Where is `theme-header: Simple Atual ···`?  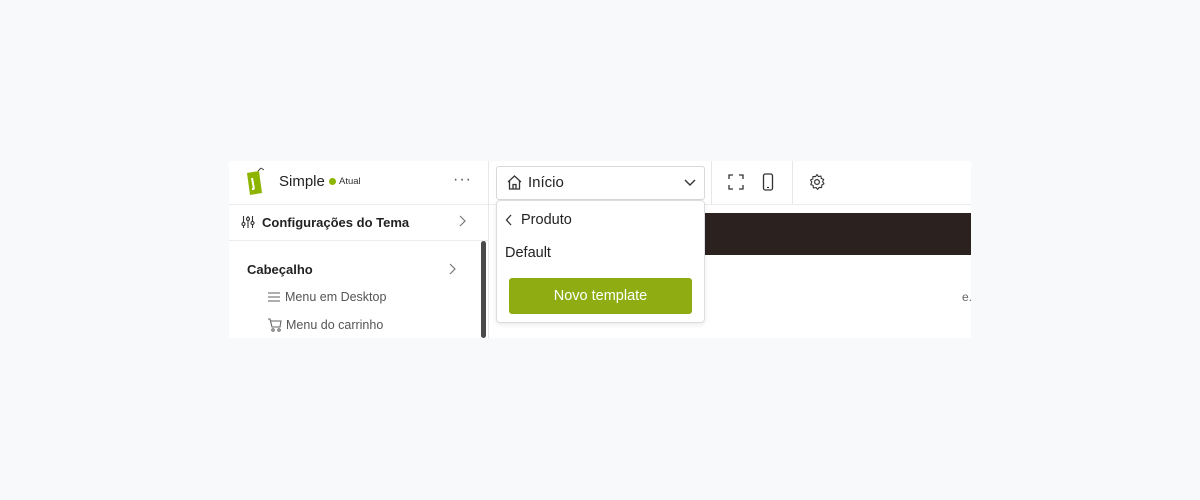
theme-header: Simple Atual ··· is located at coordinates (358, 183).